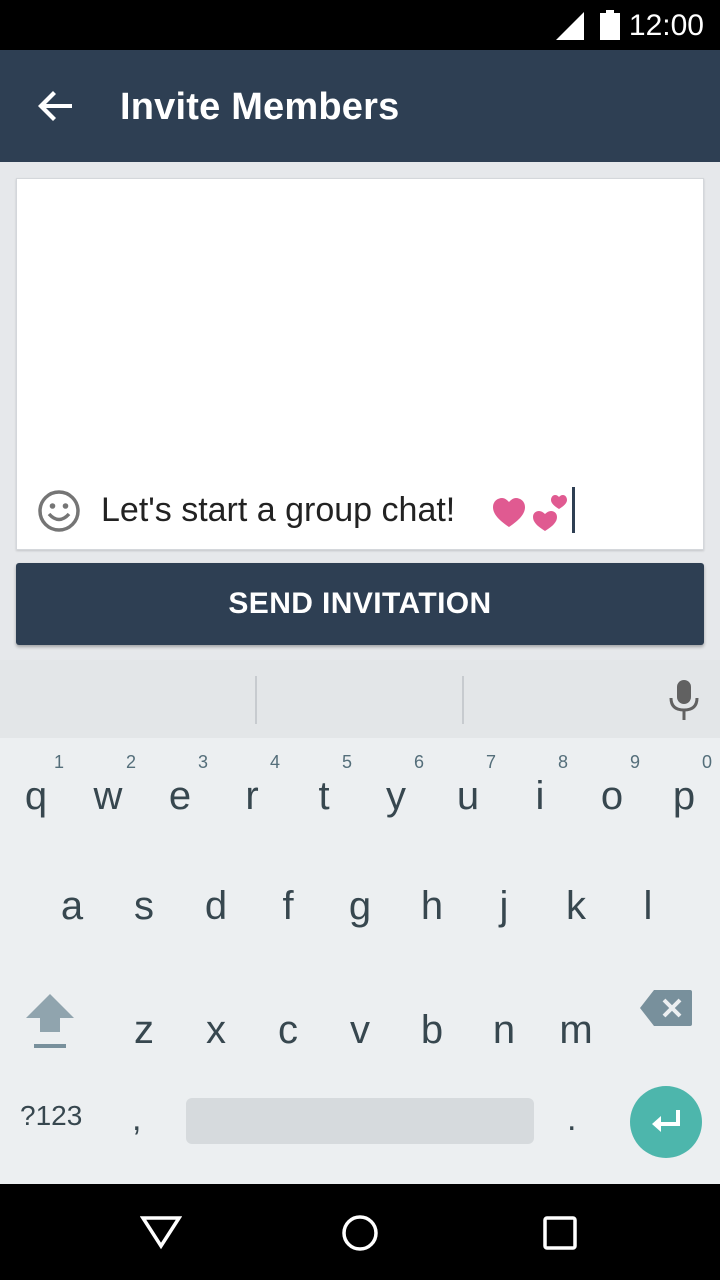 The width and height of the screenshot is (720, 1280). Describe the element at coordinates (540, 794) in the screenshot. I see `key-i: 8i` at that location.